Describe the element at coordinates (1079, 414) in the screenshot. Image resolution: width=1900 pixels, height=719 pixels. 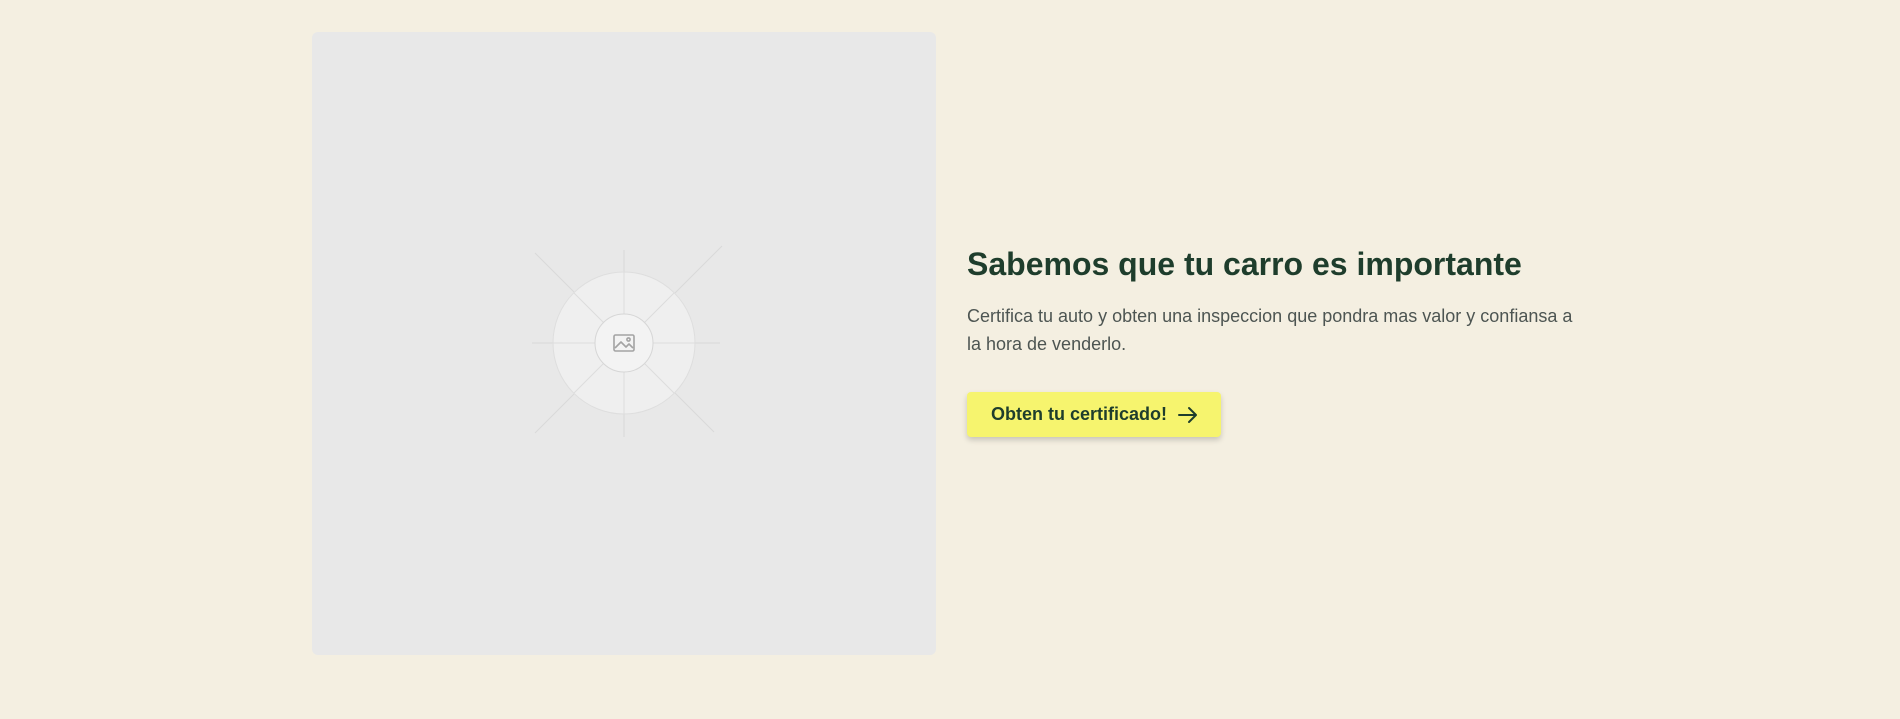
I see `get-certificate-button-label: Obten tu certificado!` at that location.